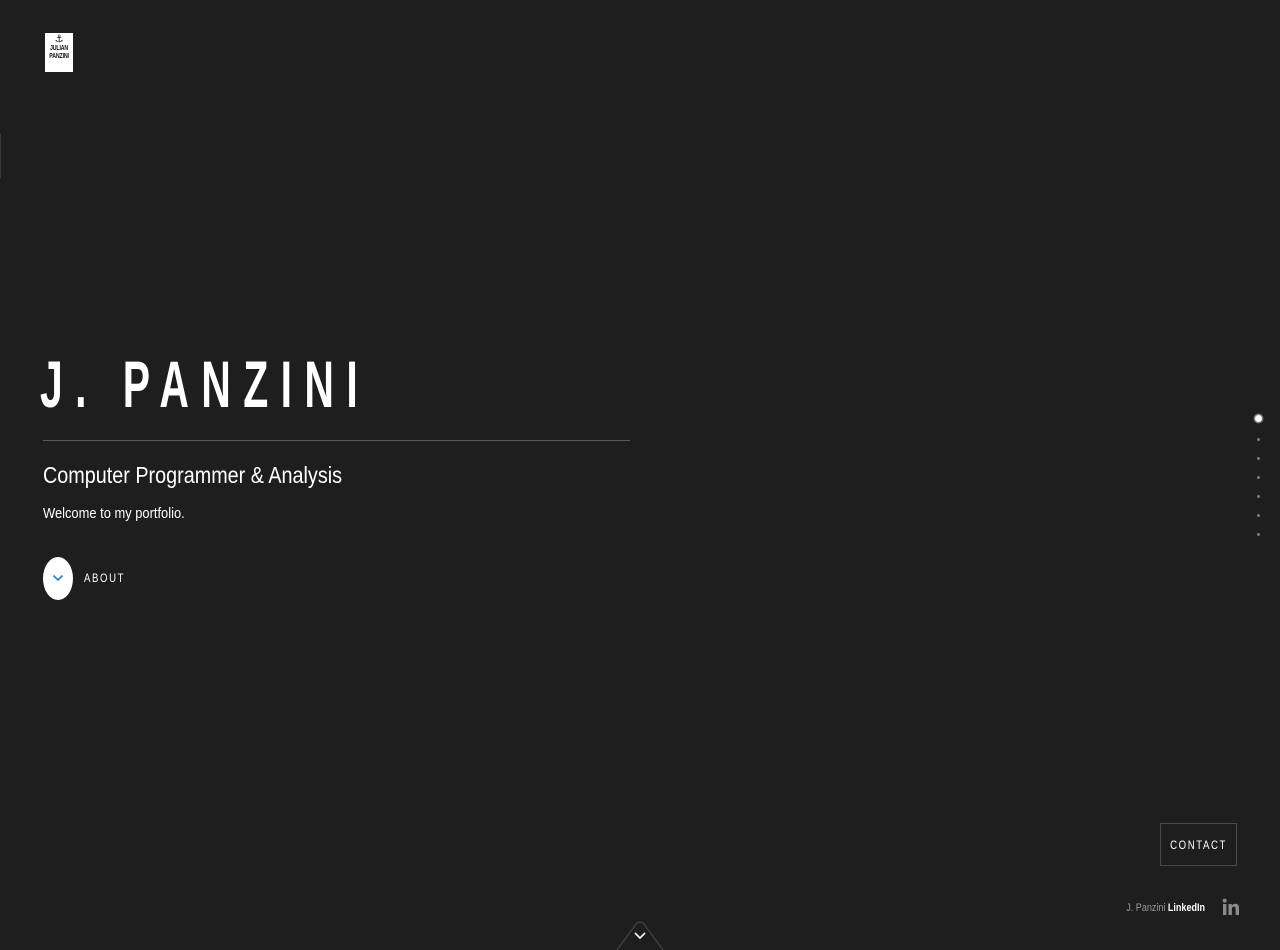 This screenshot has width=1280, height=950. I want to click on footer-name: J. Panzini, so click(1146, 908).